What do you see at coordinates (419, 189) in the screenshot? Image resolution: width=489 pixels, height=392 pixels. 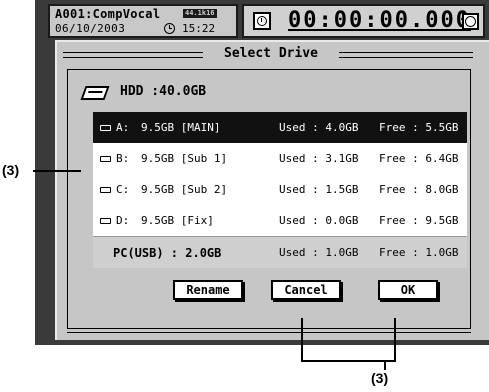 I see `drive-free: Free : 8.0GB` at bounding box center [419, 189].